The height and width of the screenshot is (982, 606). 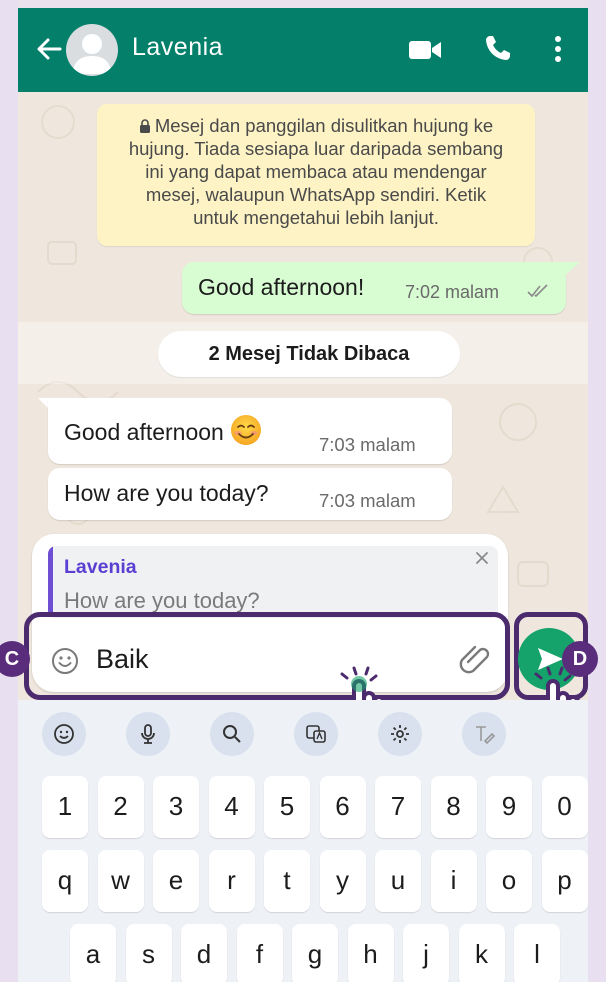 I want to click on key-t: t, so click(x=287, y=881).